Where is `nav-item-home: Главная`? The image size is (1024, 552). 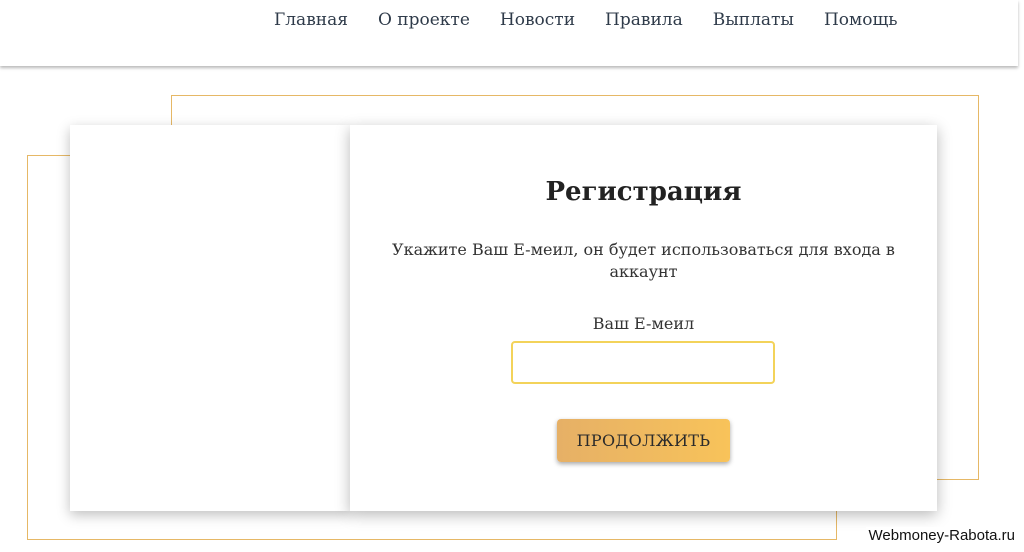
nav-item-home: Главная is located at coordinates (311, 20).